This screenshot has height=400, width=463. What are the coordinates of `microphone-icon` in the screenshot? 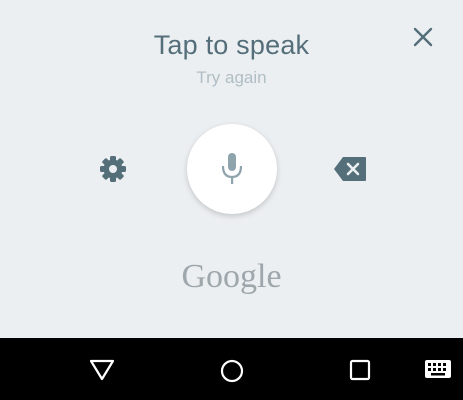 It's located at (232, 168).